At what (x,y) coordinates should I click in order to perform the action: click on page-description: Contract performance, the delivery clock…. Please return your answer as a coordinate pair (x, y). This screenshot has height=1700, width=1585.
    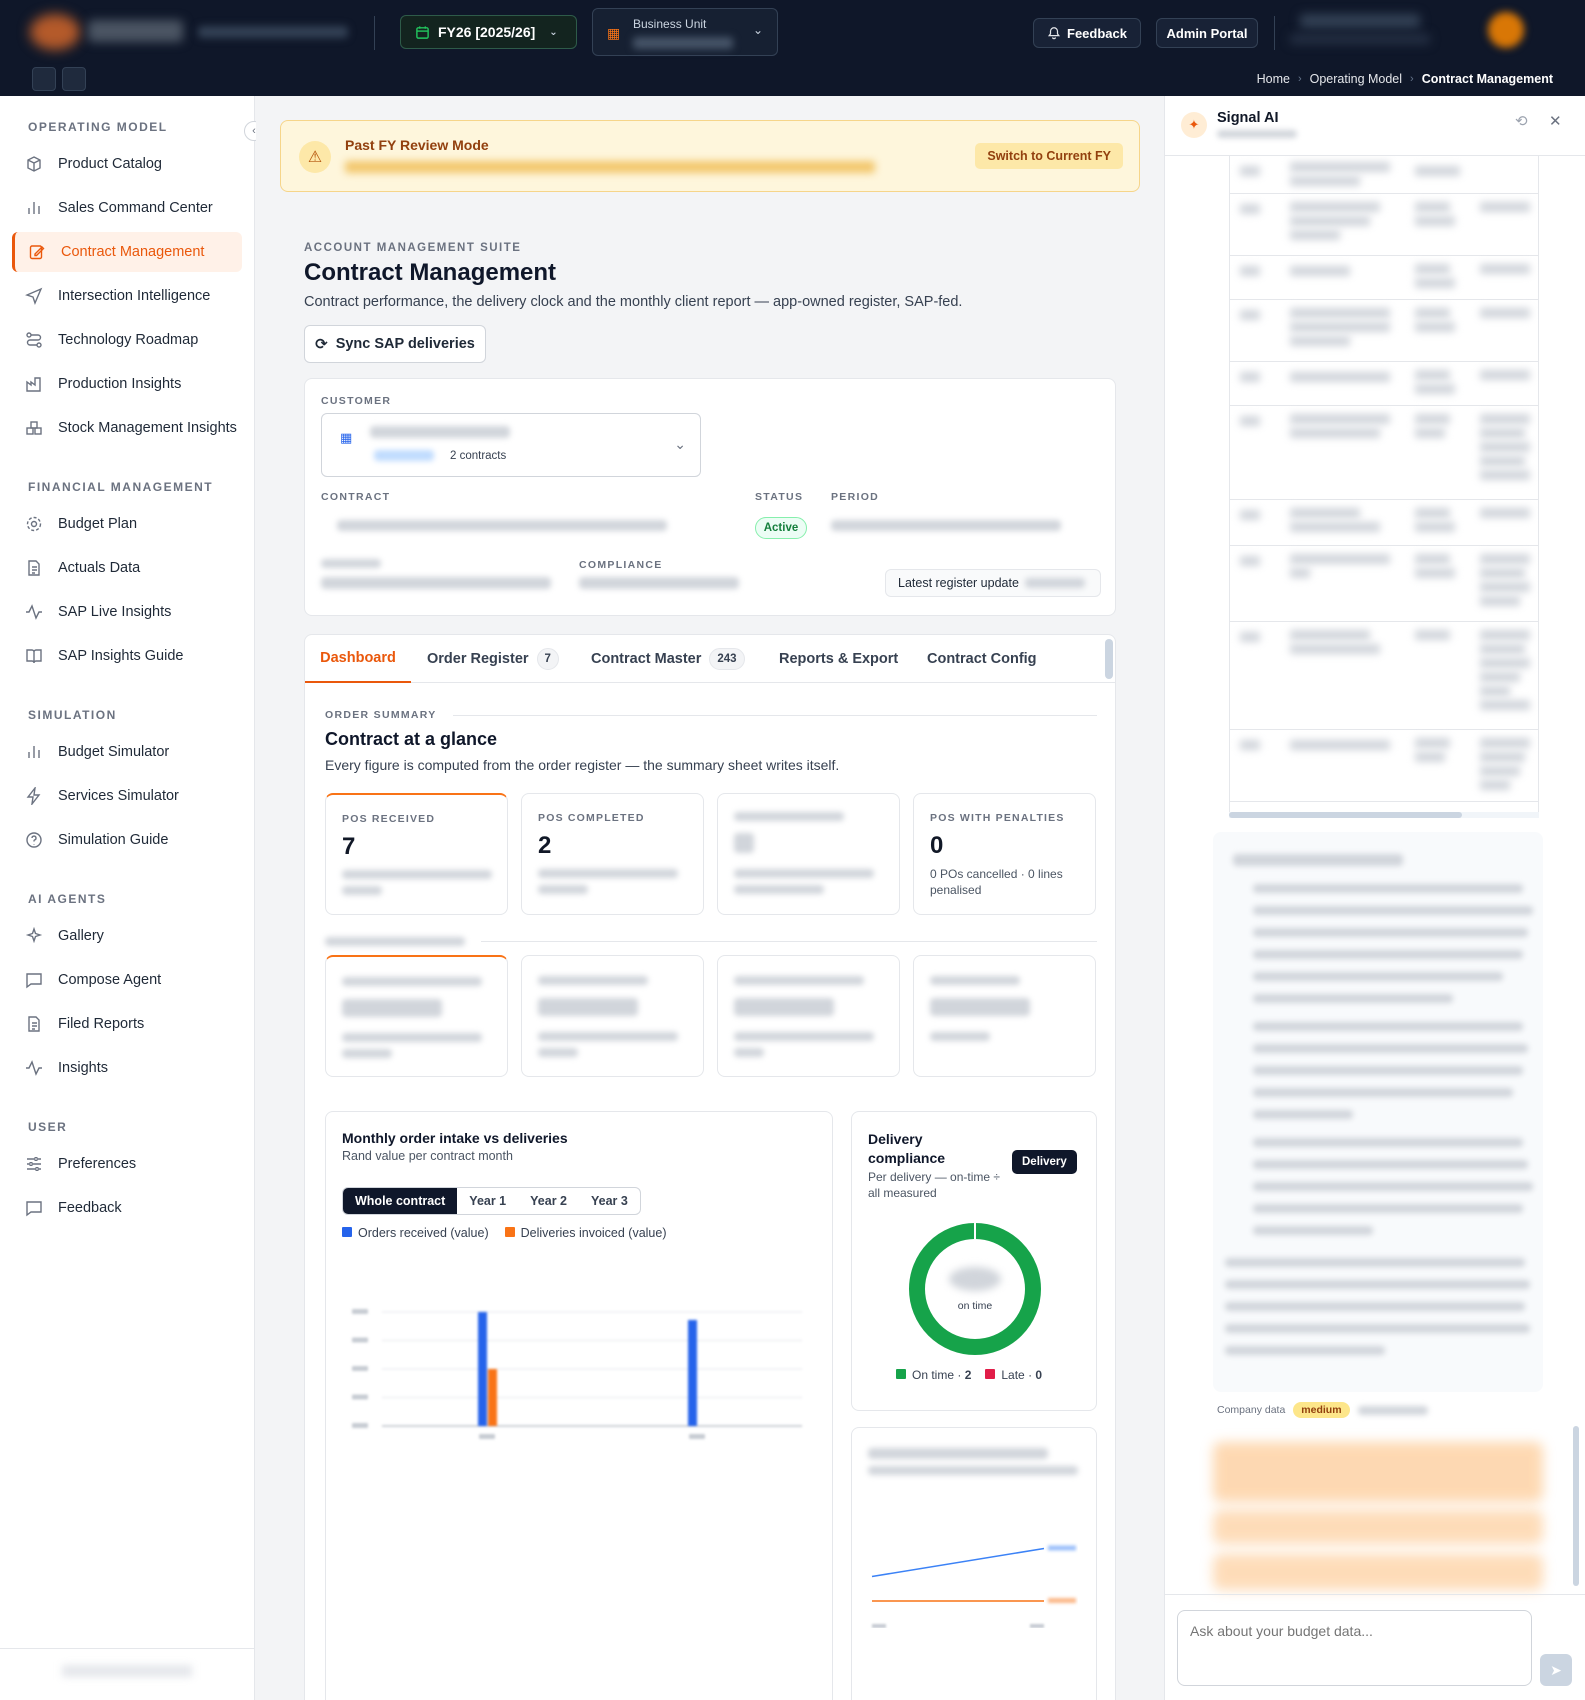
    Looking at the image, I should click on (633, 302).